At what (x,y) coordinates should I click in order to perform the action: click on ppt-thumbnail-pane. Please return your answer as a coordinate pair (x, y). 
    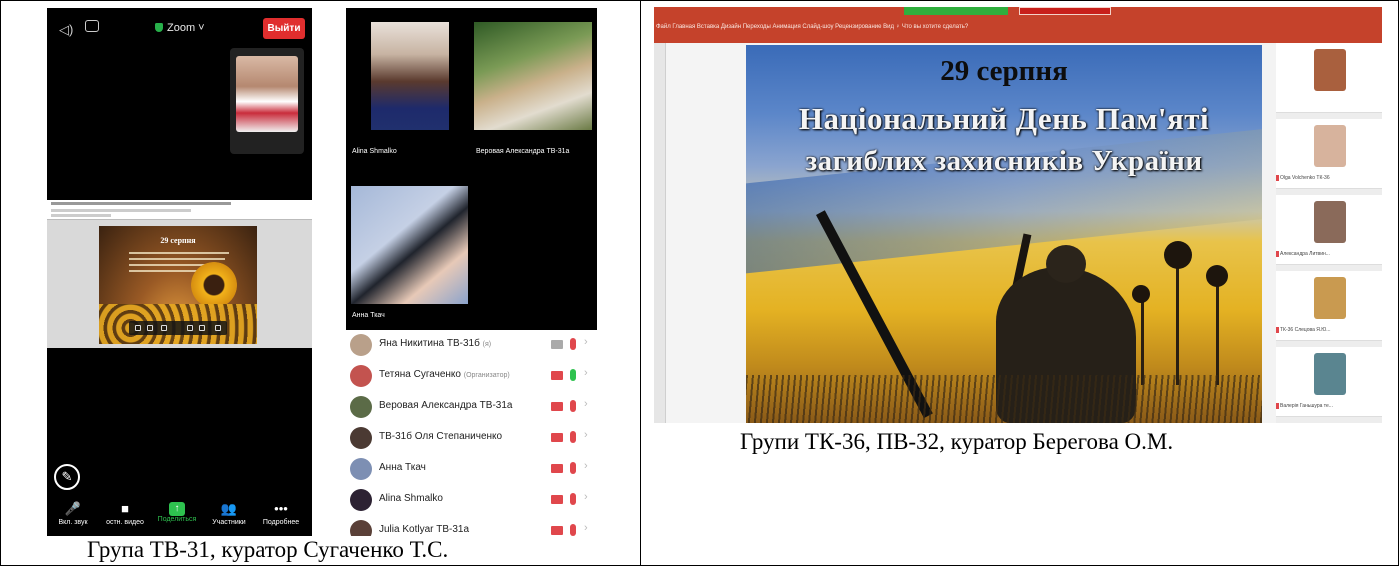
    Looking at the image, I should click on (660, 233).